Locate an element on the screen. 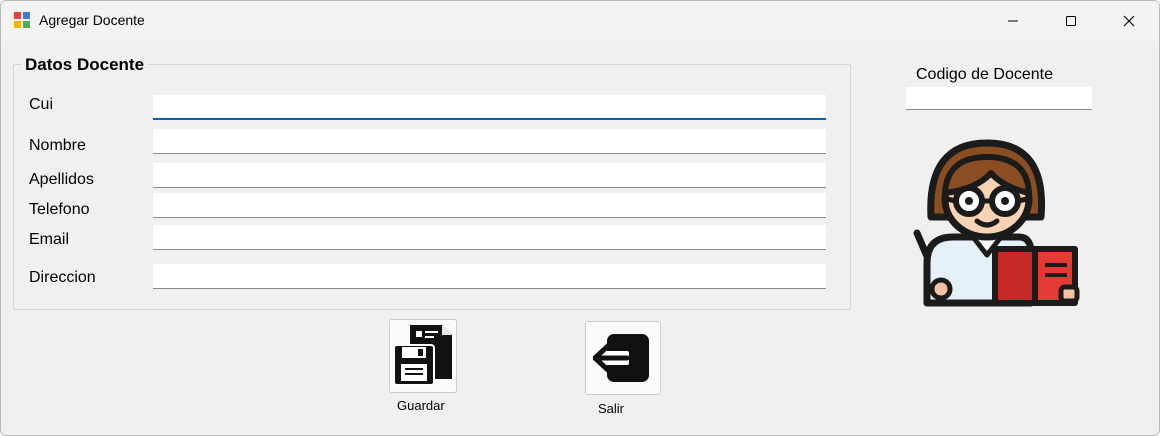  direccion-label: Direccion is located at coordinates (62, 277).